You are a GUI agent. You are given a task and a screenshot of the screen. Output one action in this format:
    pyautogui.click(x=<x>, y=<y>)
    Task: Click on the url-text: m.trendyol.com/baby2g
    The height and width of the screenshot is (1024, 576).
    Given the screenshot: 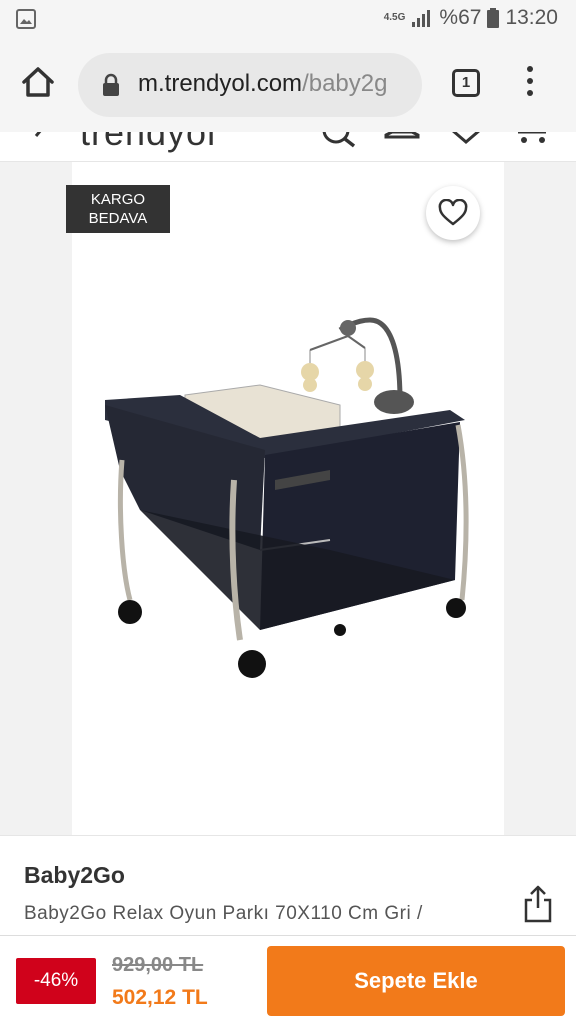 What is the action you would take?
    pyautogui.click(x=262, y=84)
    